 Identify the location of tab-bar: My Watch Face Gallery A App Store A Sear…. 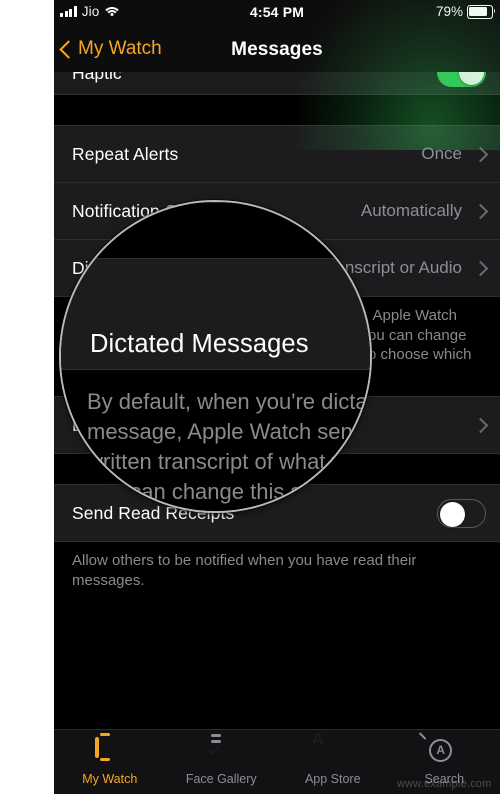
(277, 761).